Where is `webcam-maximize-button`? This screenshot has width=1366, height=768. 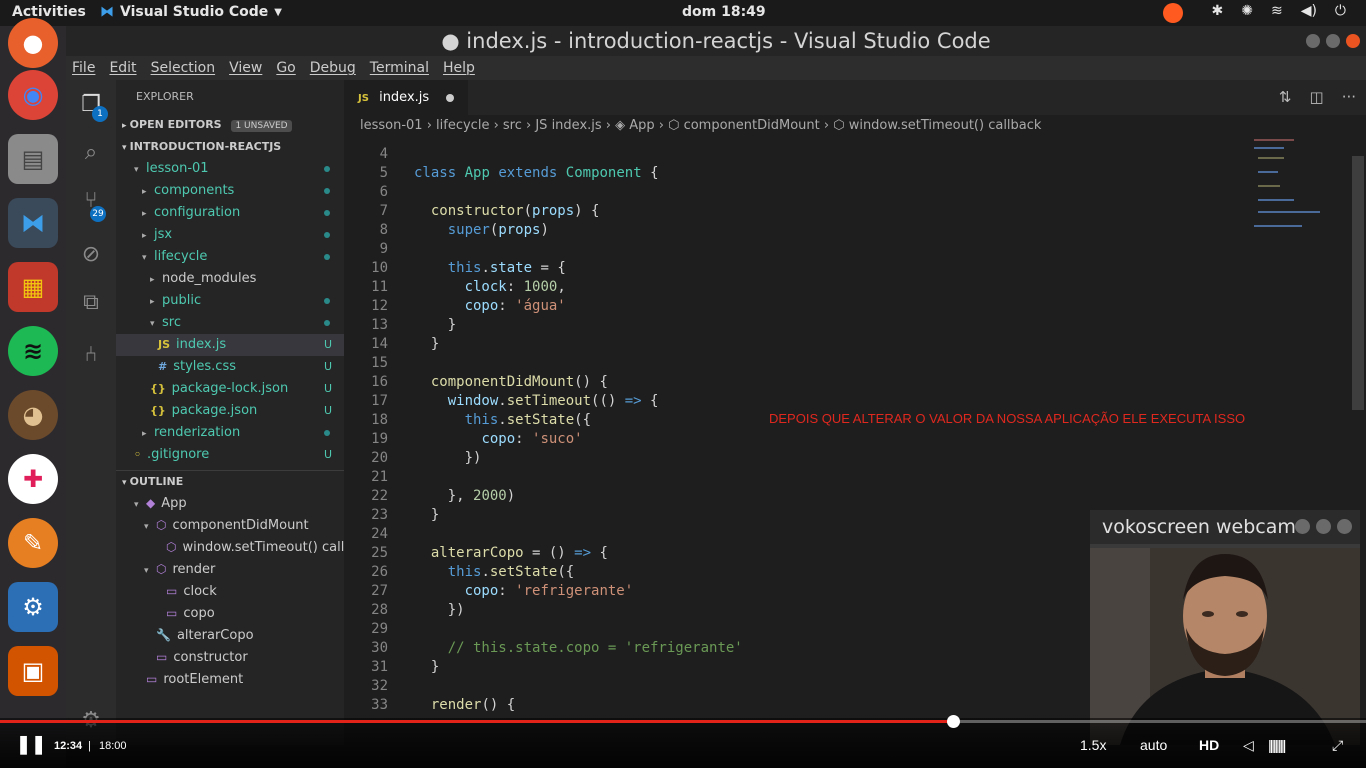
webcam-maximize-button is located at coordinates (1323, 526).